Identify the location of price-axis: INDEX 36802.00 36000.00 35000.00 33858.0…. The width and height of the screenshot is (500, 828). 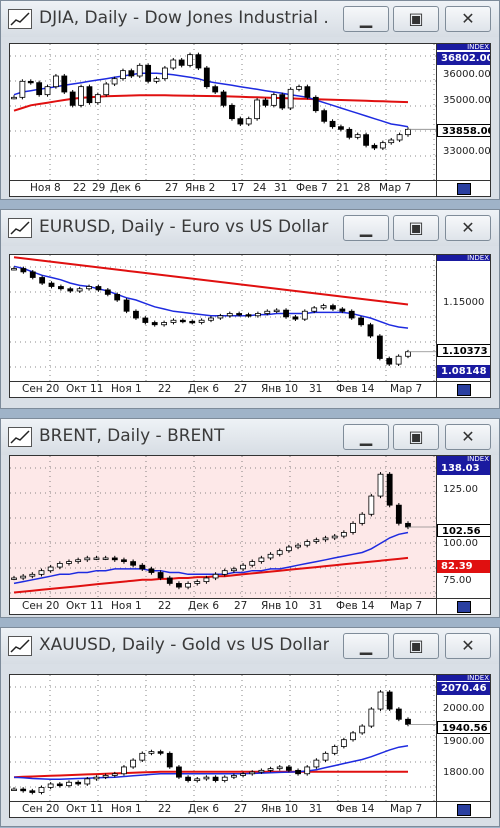
(464, 112).